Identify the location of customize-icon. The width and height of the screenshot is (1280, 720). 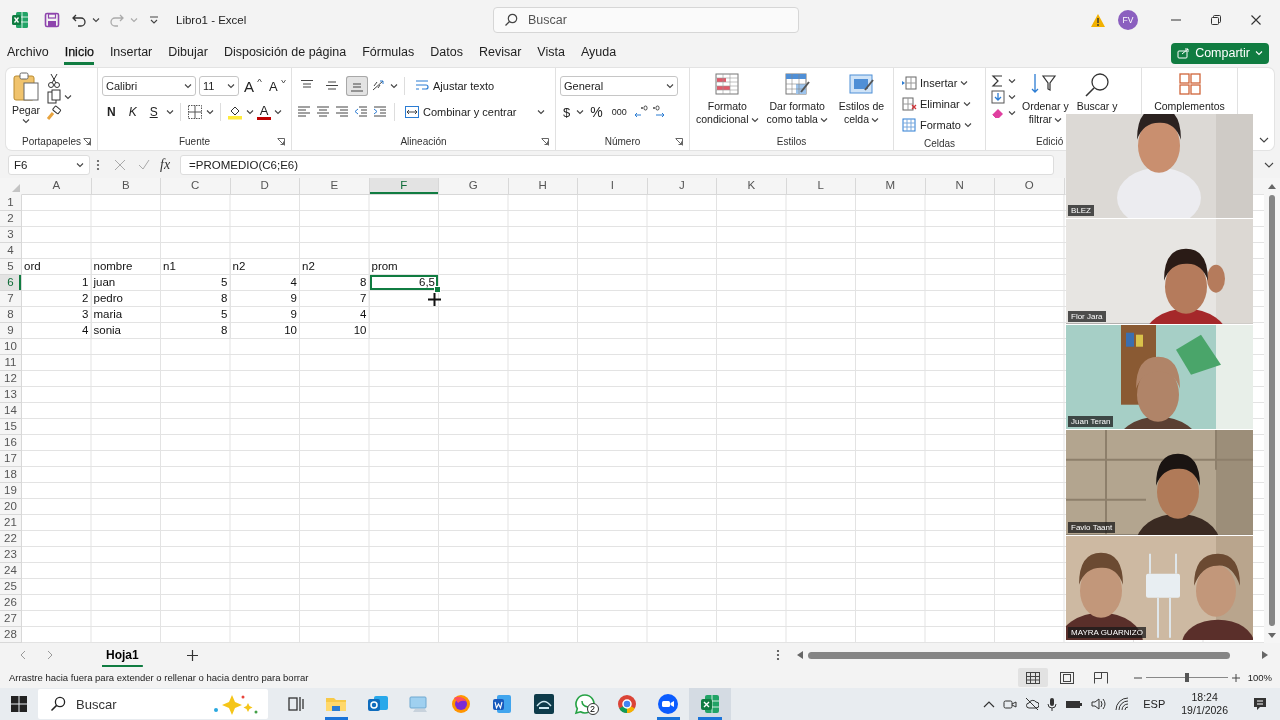
(154, 20).